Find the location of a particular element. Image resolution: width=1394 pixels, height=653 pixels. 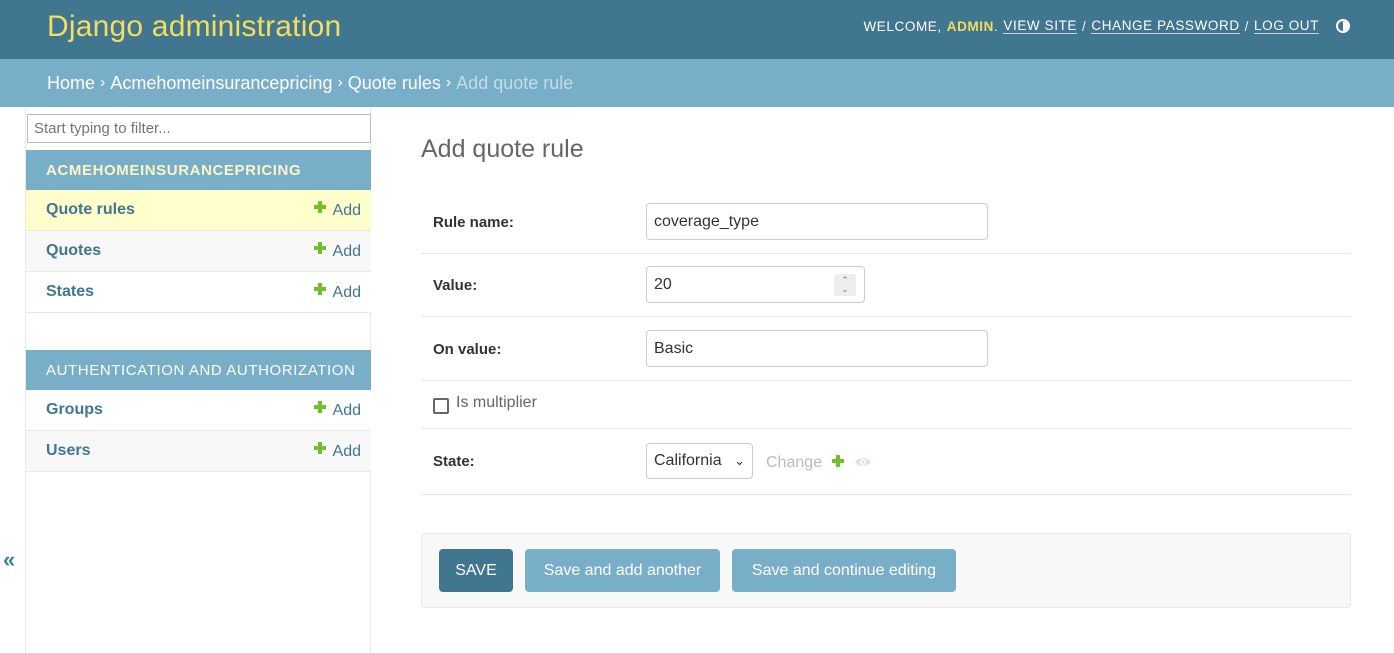

add-related-icon is located at coordinates (838, 461).